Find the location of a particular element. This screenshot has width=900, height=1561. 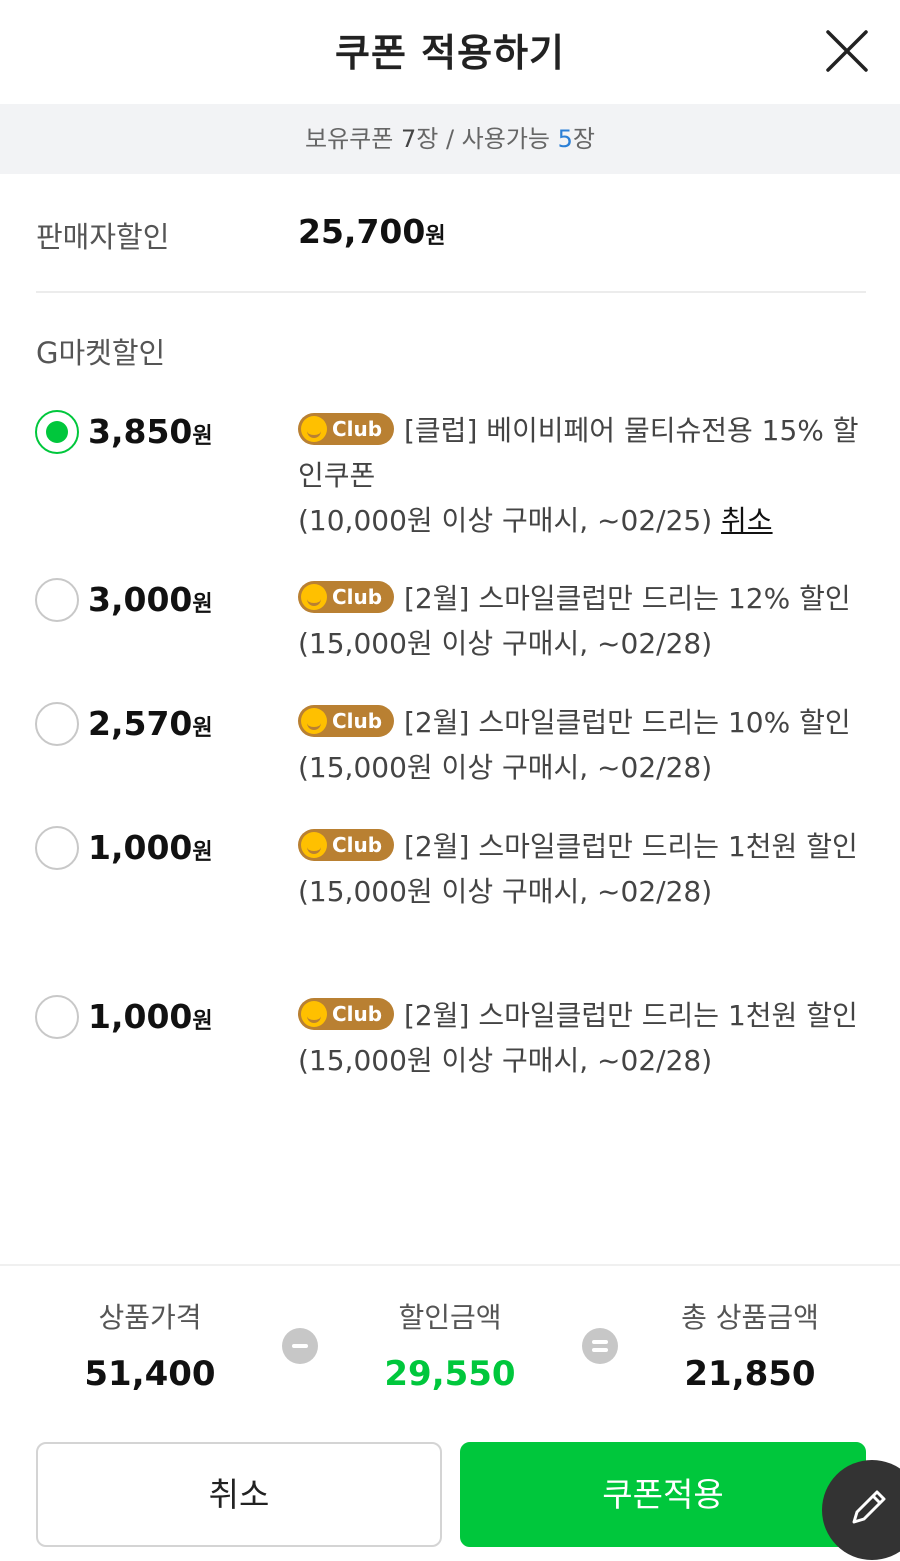

coupon-amount-value: 3,000 is located at coordinates (140, 599).